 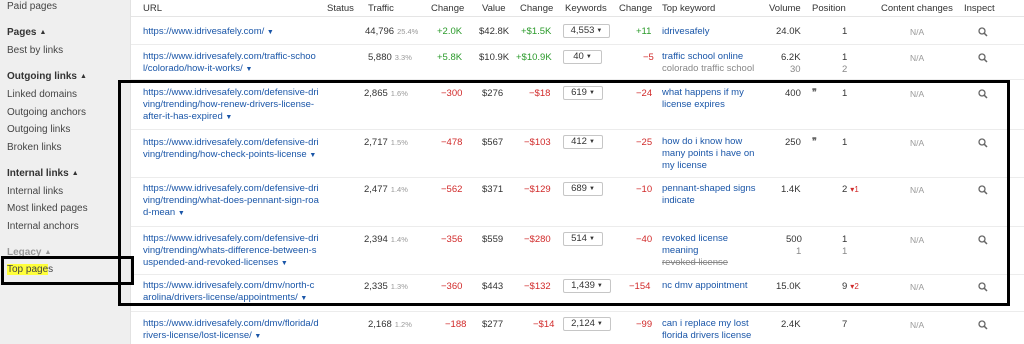 I want to click on header-url: URL, so click(x=152, y=8).